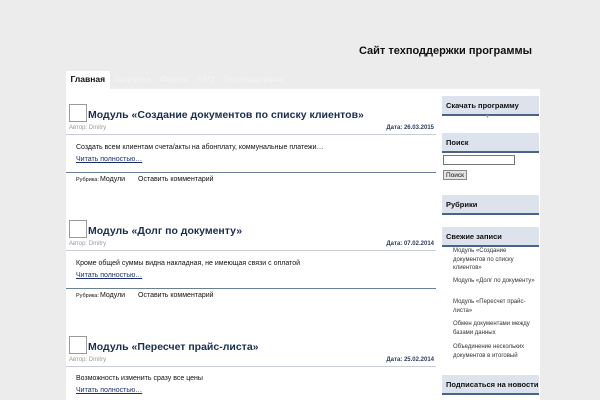 This screenshot has height=400, width=600. What do you see at coordinates (496, 306) in the screenshot?
I see `recent-post-link: Модуль «Пересчет прайс-листа»` at bounding box center [496, 306].